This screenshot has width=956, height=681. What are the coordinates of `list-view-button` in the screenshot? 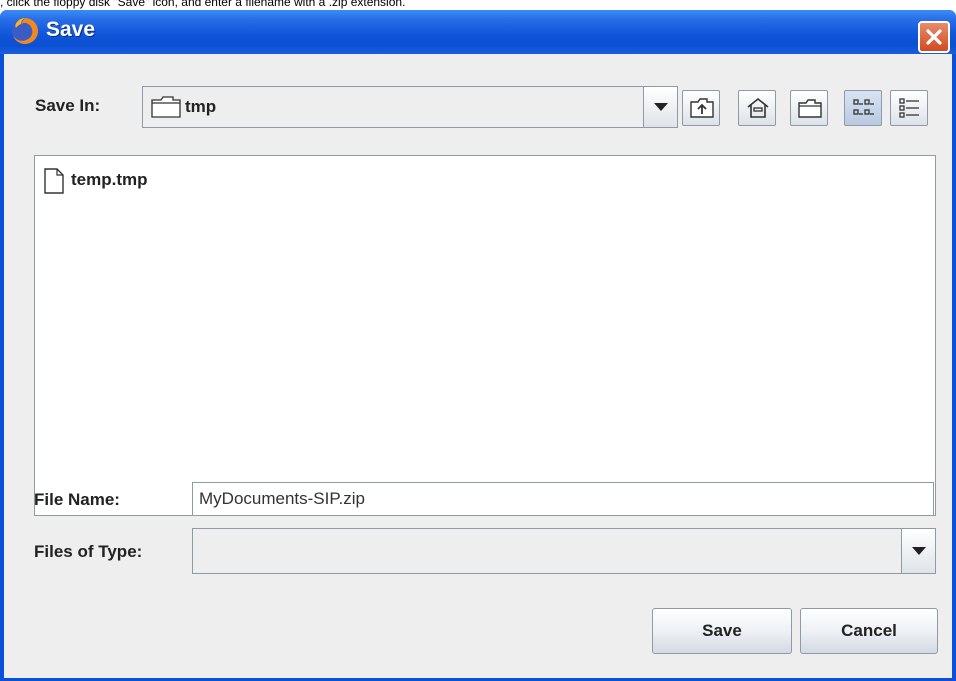 It's located at (863, 108).